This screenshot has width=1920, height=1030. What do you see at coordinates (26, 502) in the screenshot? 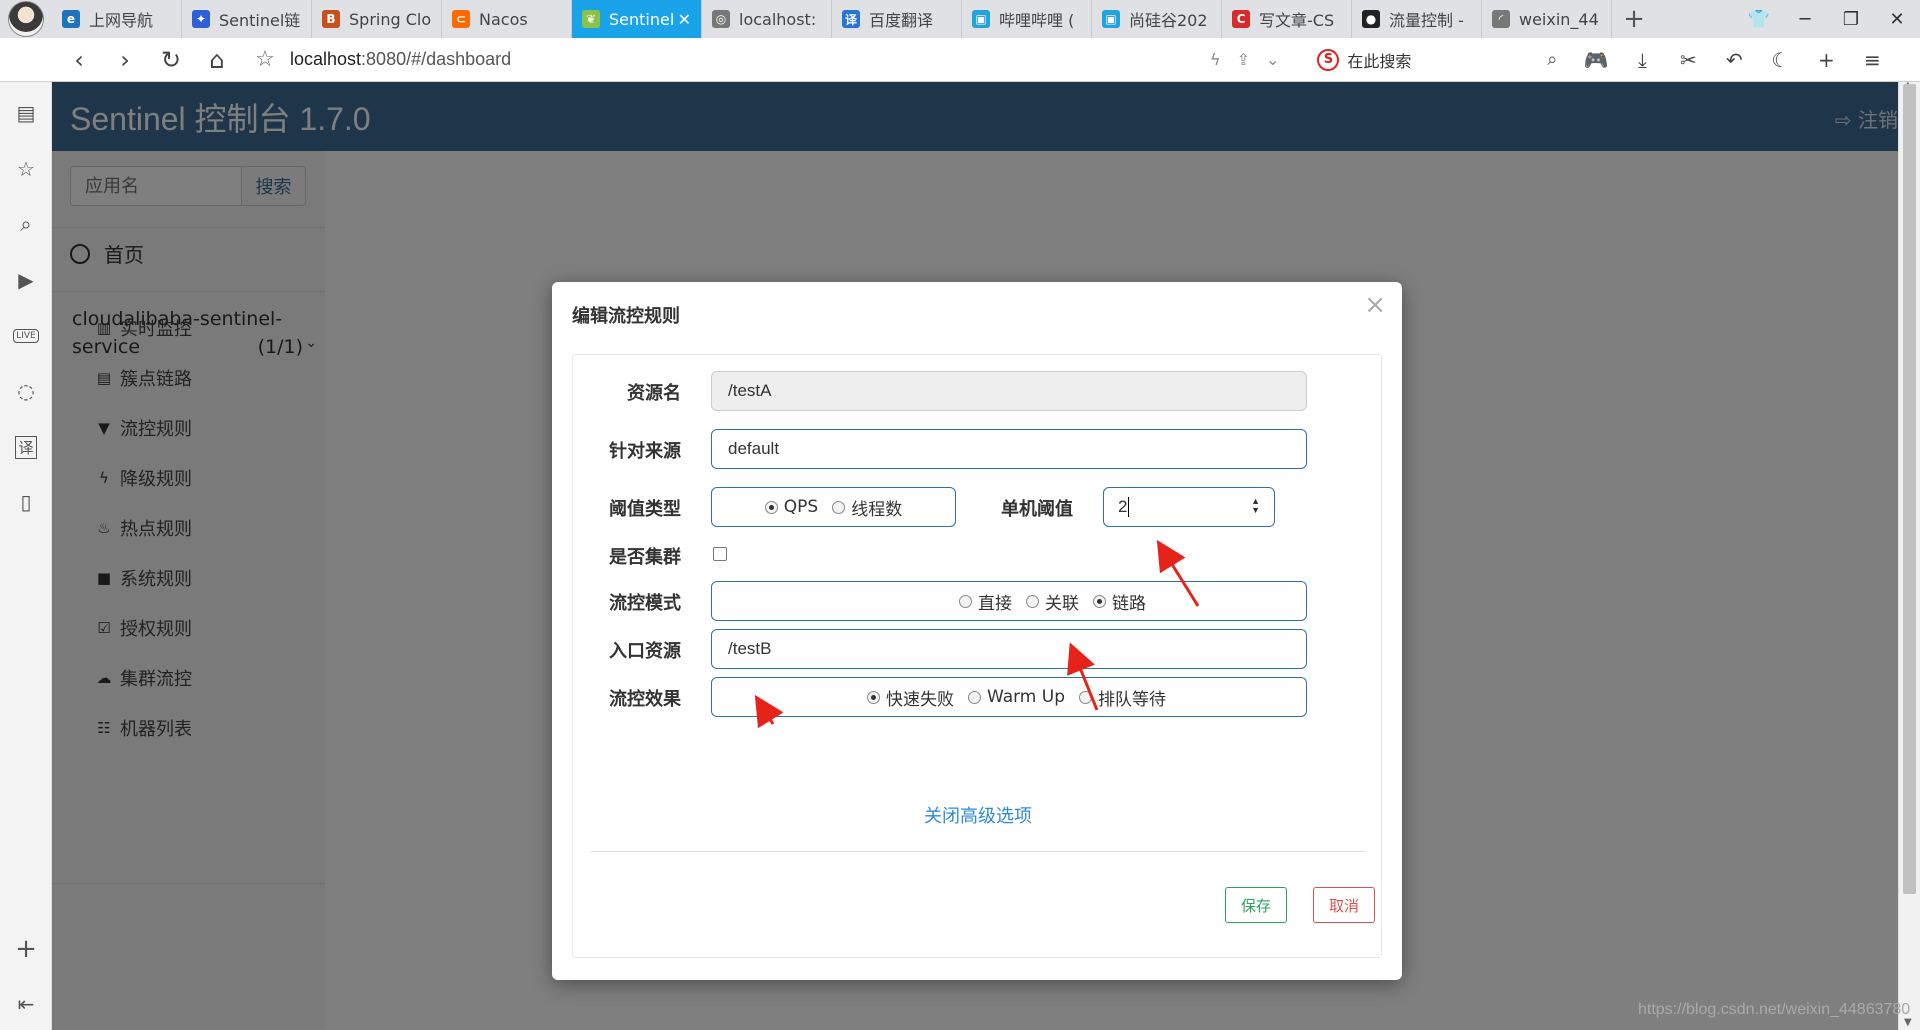
I see `book-icon: ▯` at bounding box center [26, 502].